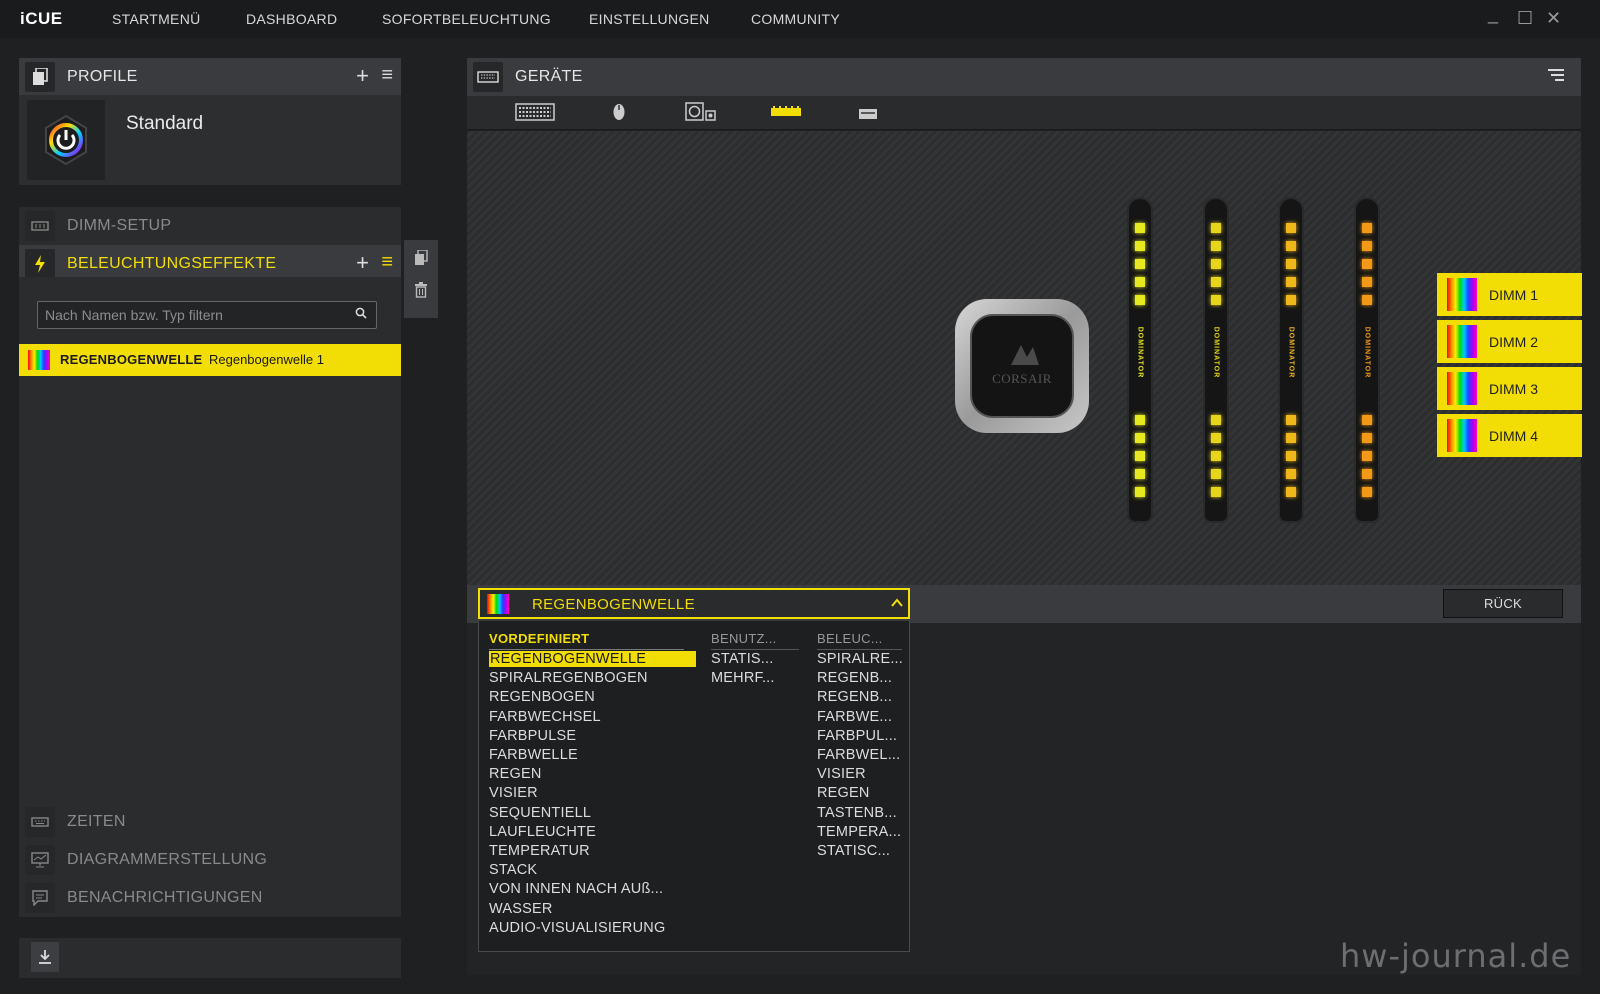 Image resolution: width=1600 pixels, height=994 pixels. Describe the element at coordinates (1509, 435) in the screenshot. I see `dimm-4: DIMM 4` at that location.